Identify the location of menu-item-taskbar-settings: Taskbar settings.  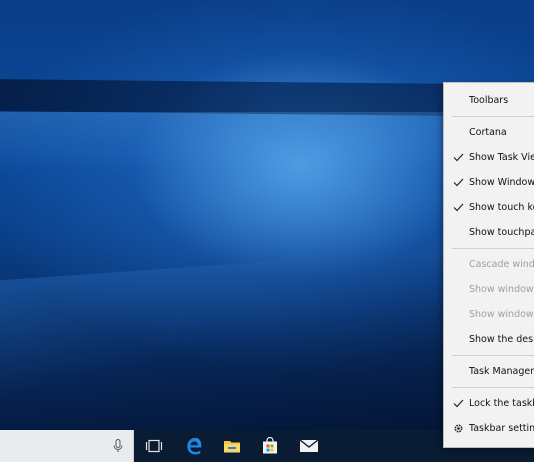
(489, 428).